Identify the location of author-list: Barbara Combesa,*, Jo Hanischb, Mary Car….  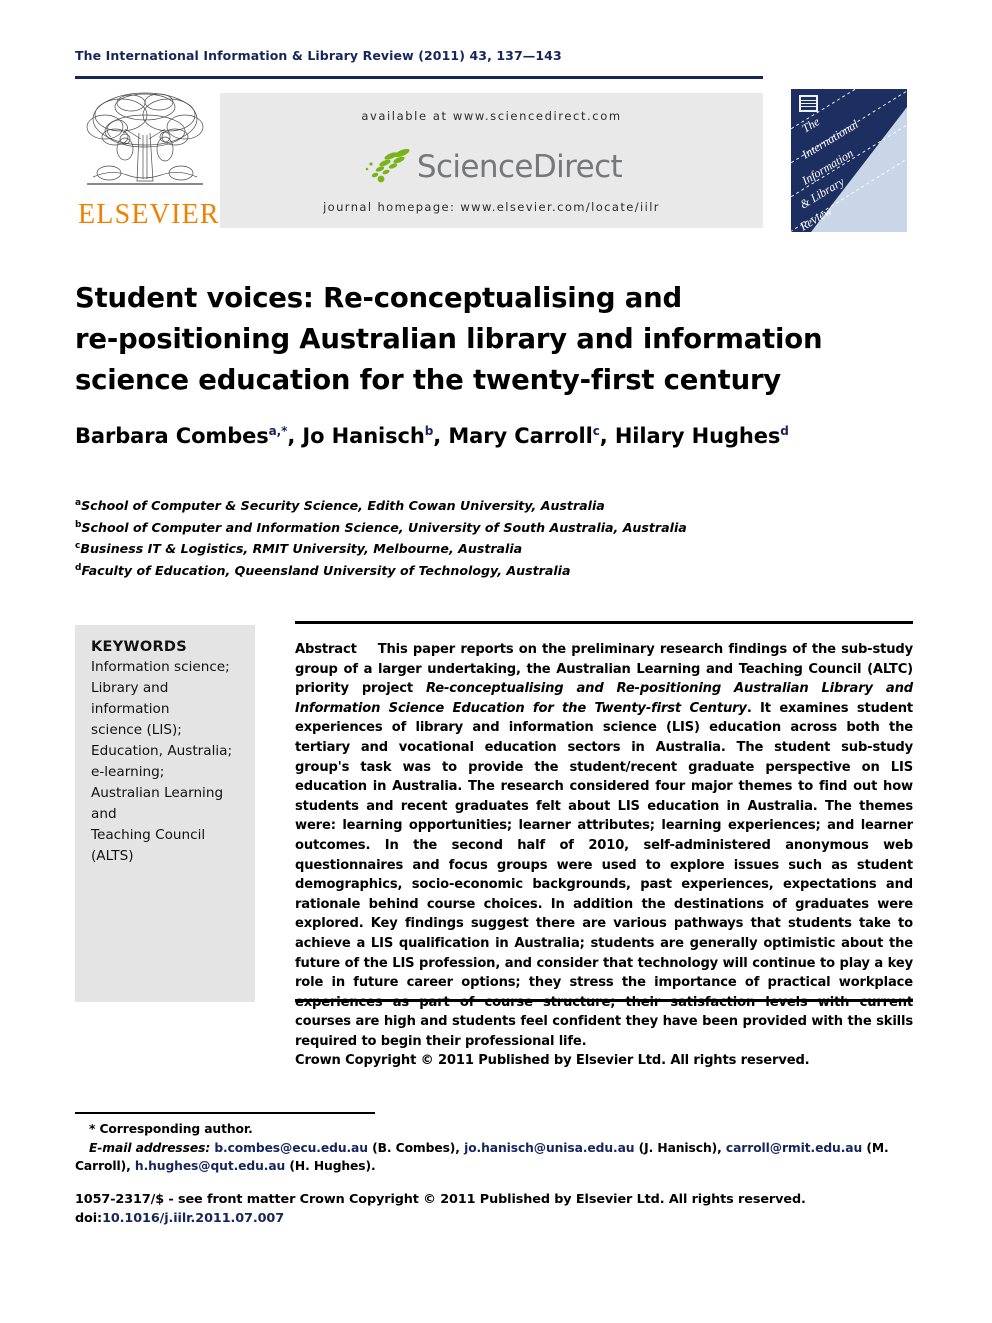
(495, 436).